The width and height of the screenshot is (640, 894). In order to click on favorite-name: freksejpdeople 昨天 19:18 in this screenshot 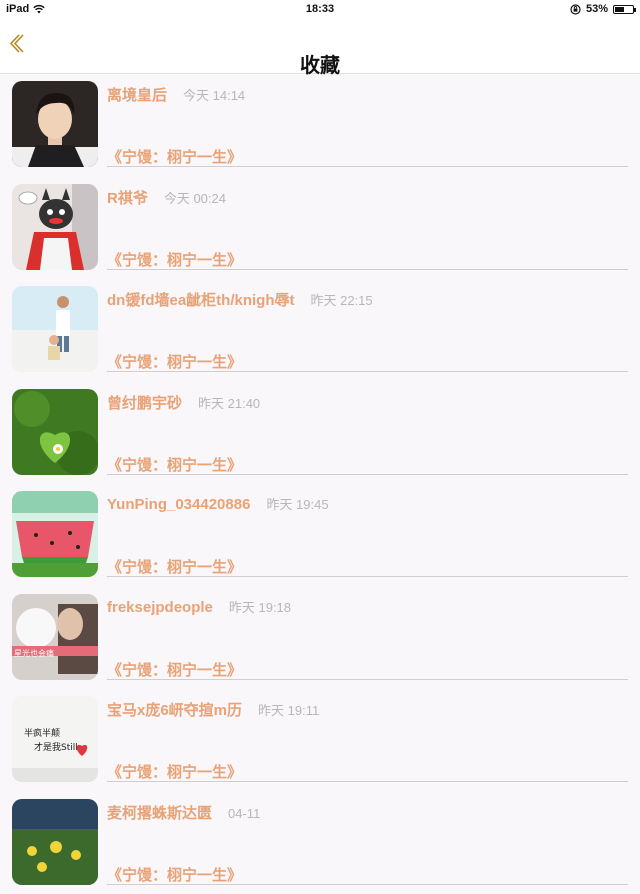, I will do `click(199, 606)`.